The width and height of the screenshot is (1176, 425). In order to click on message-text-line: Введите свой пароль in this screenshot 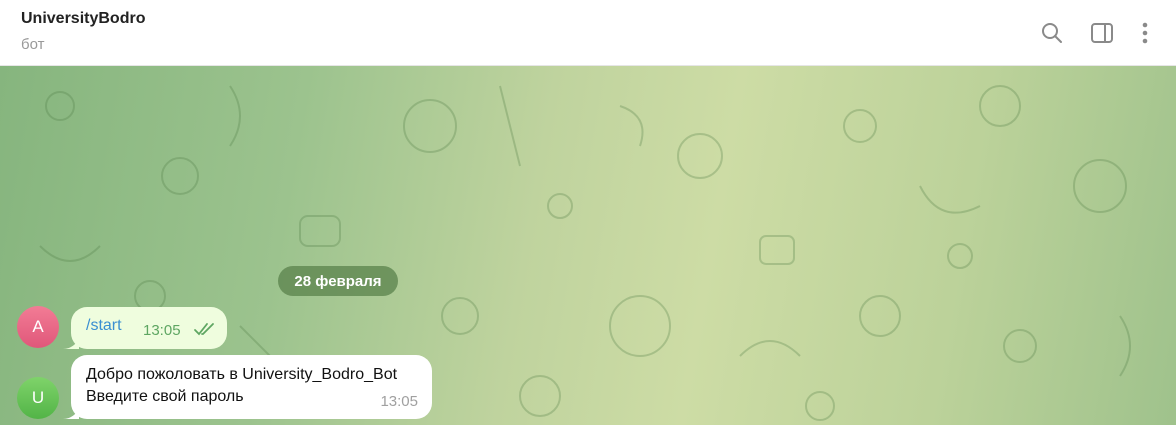, I will do `click(165, 396)`.